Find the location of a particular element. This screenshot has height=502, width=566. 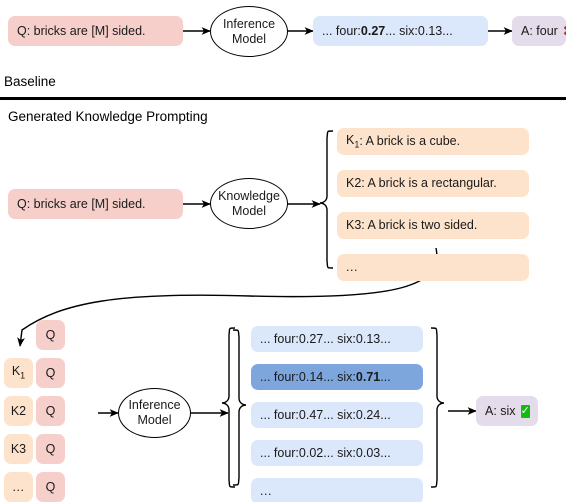

knowledge-item-id: K1 is located at coordinates (353, 141).